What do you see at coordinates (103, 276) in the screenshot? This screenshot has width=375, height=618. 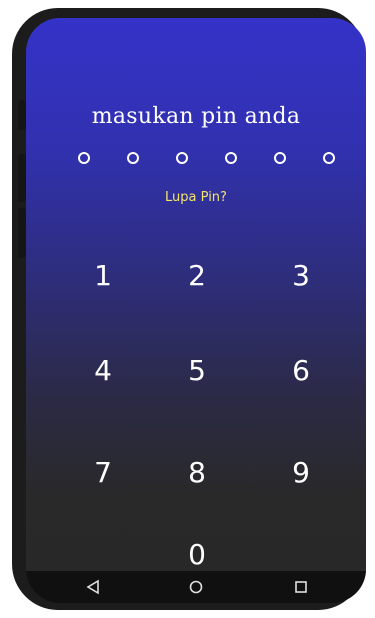 I see `key-1: 1` at bounding box center [103, 276].